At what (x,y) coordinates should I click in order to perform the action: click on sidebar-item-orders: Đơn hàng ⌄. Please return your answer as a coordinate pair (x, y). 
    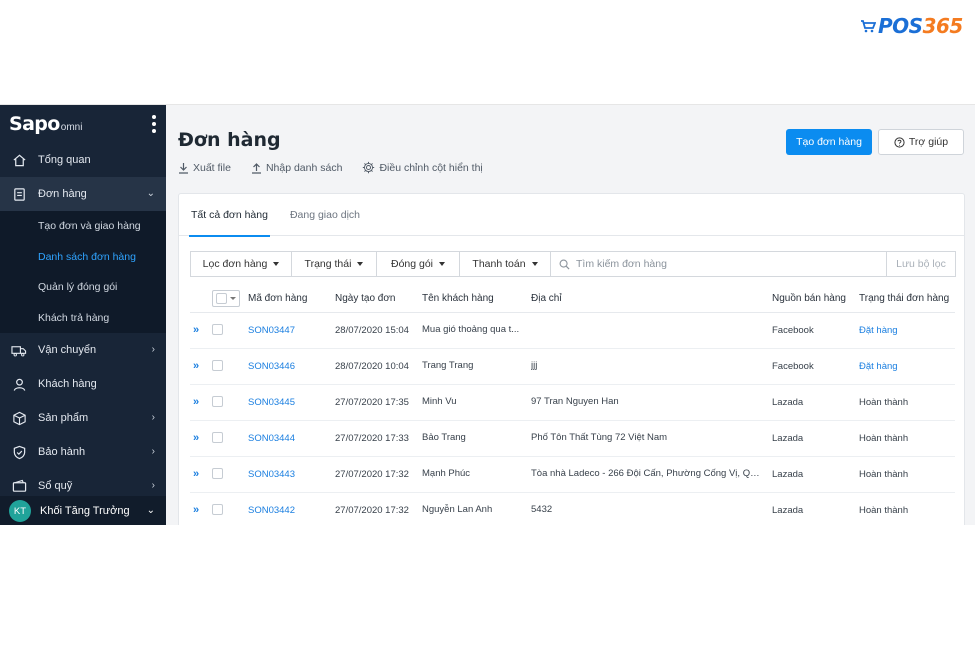
    Looking at the image, I should click on (83, 194).